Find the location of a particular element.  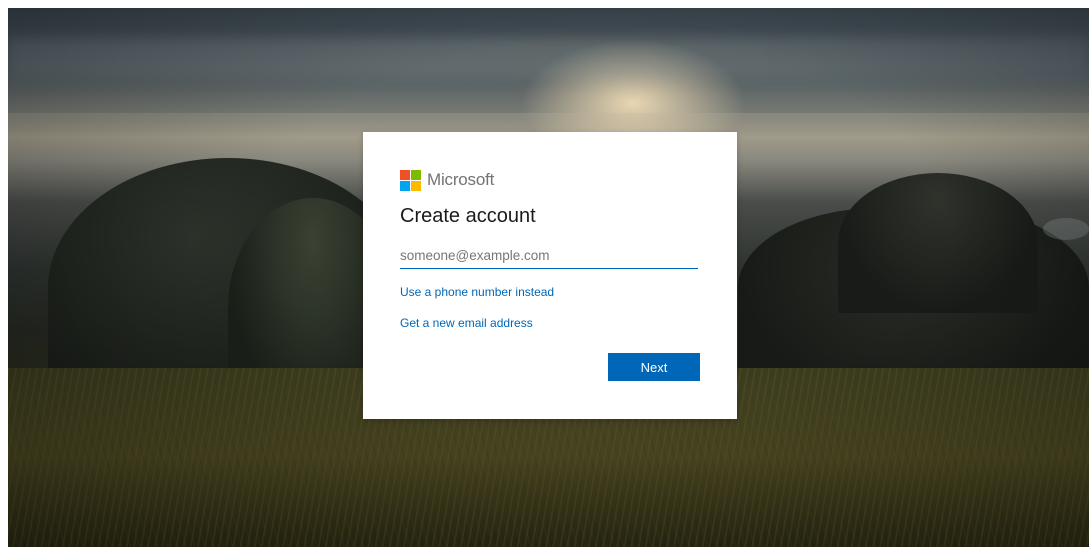

logo-square-yellow is located at coordinates (416, 185).